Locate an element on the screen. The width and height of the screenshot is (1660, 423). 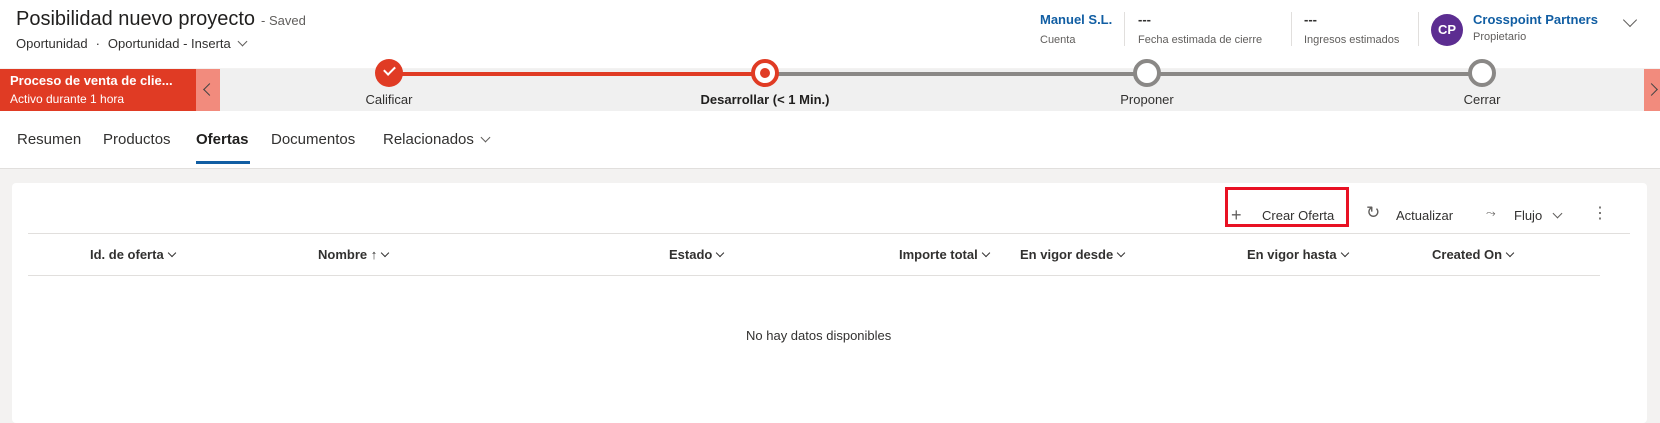
chevron-left-icon is located at coordinates (209, 89).